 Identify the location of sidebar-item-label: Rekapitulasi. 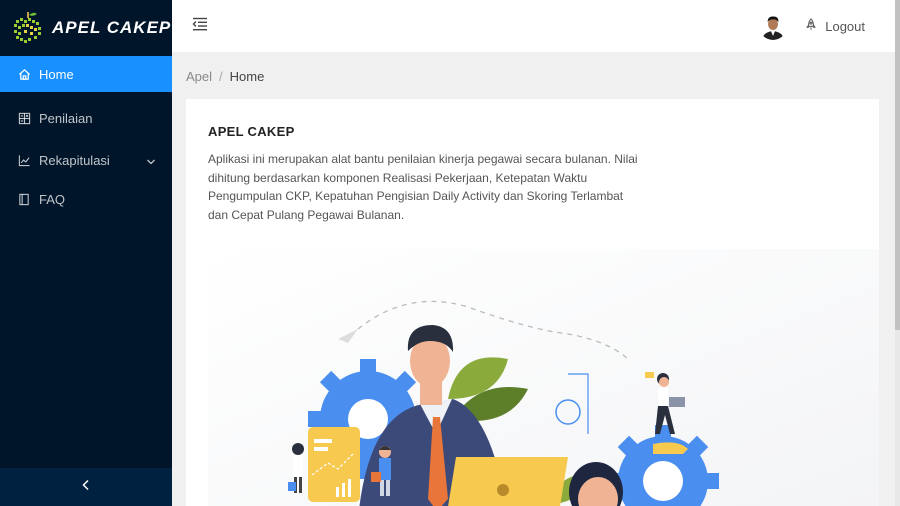
(74, 160).